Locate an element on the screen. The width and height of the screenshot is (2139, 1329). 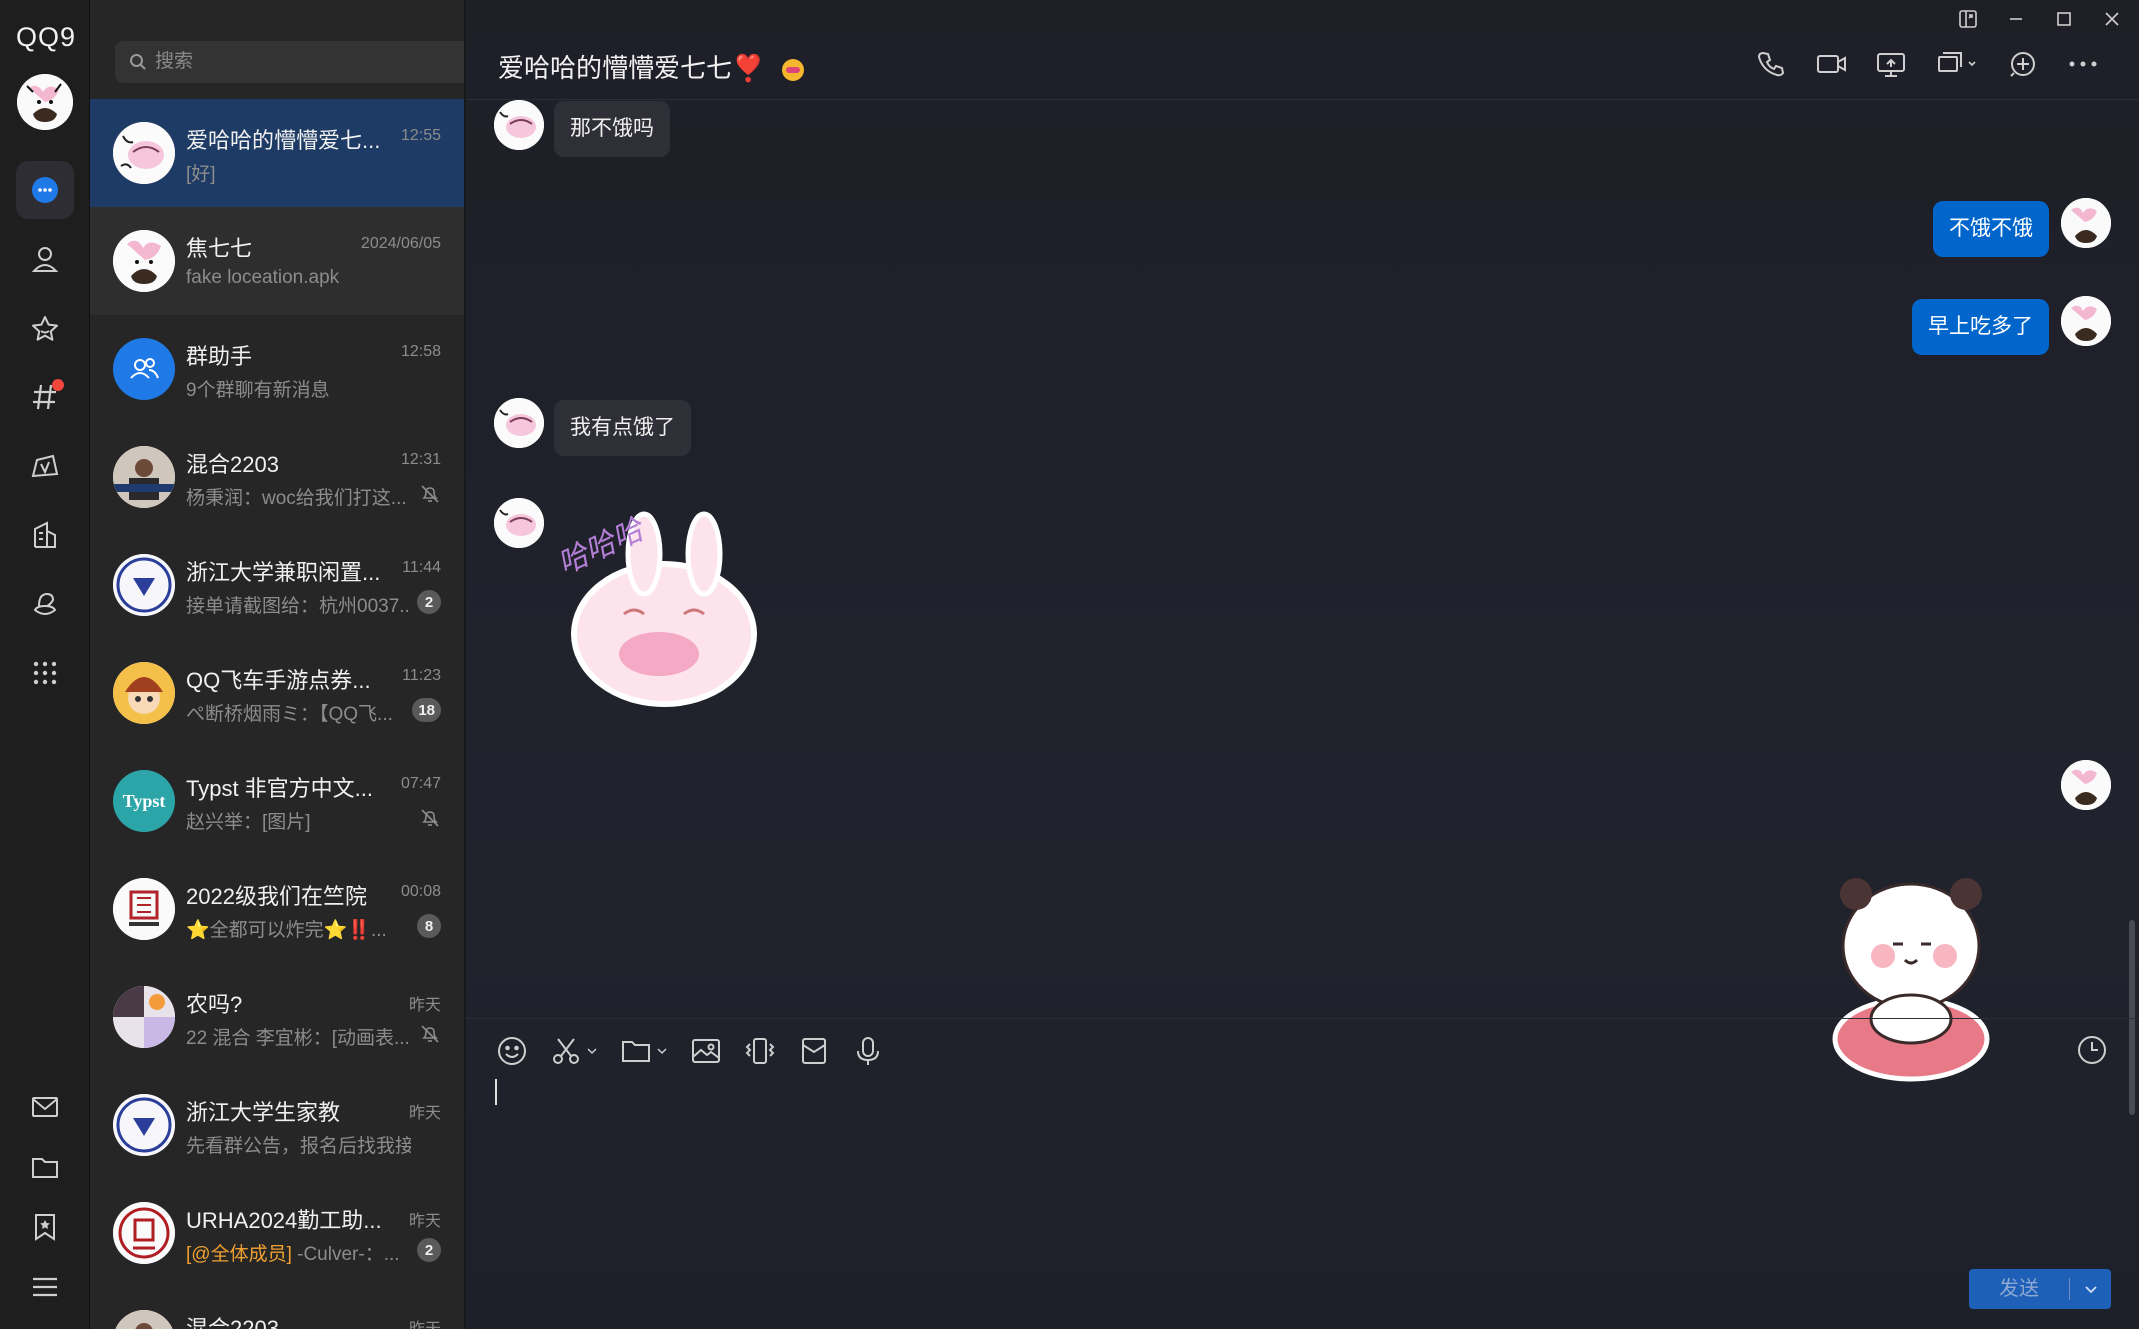
more-options-button is located at coordinates (2083, 64).